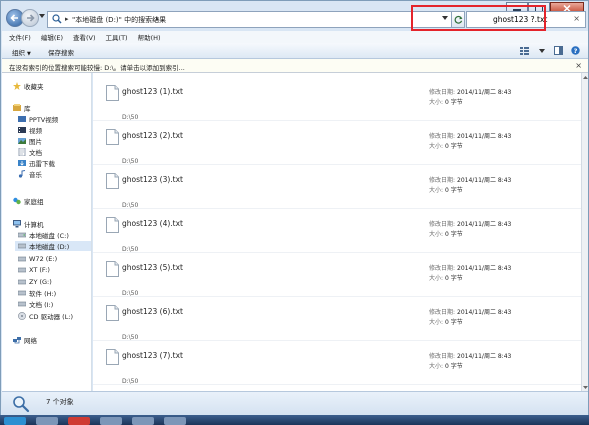 This screenshot has height=425, width=589. Describe the element at coordinates (152, 267) in the screenshot. I see `file-name: ghost123 (5).txt` at that location.